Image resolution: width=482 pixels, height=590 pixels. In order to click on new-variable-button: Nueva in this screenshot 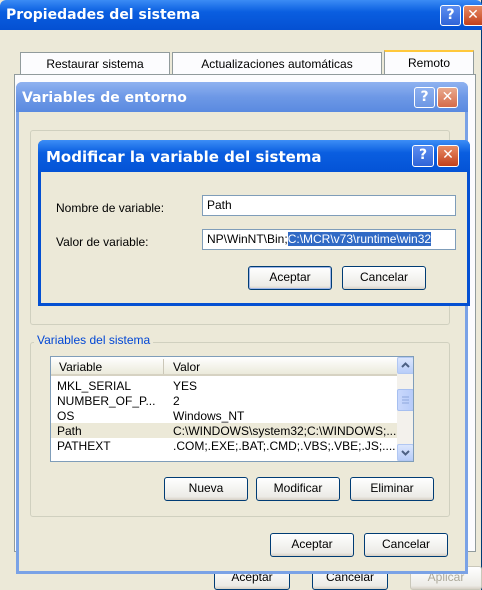, I will do `click(206, 489)`.